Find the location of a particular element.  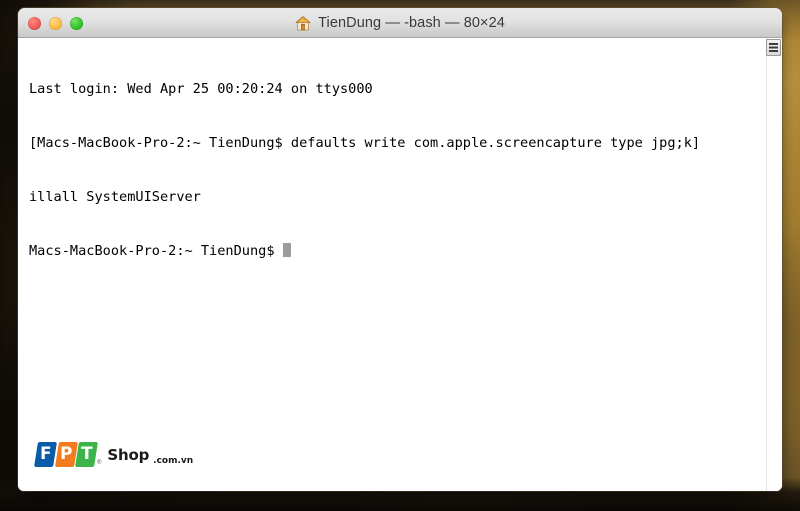

minimize-button is located at coordinates (55, 23).